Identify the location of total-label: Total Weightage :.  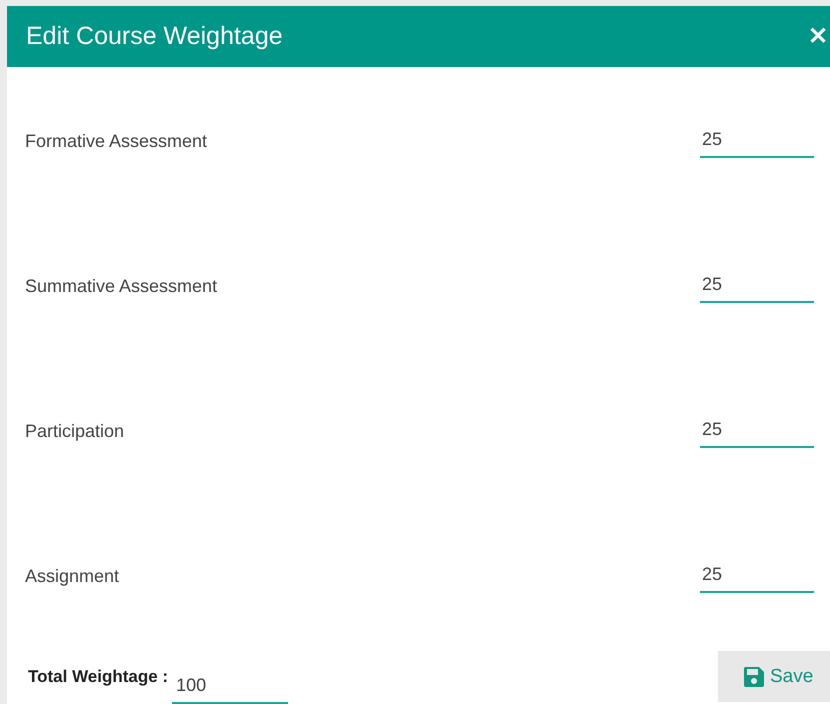
(98, 676).